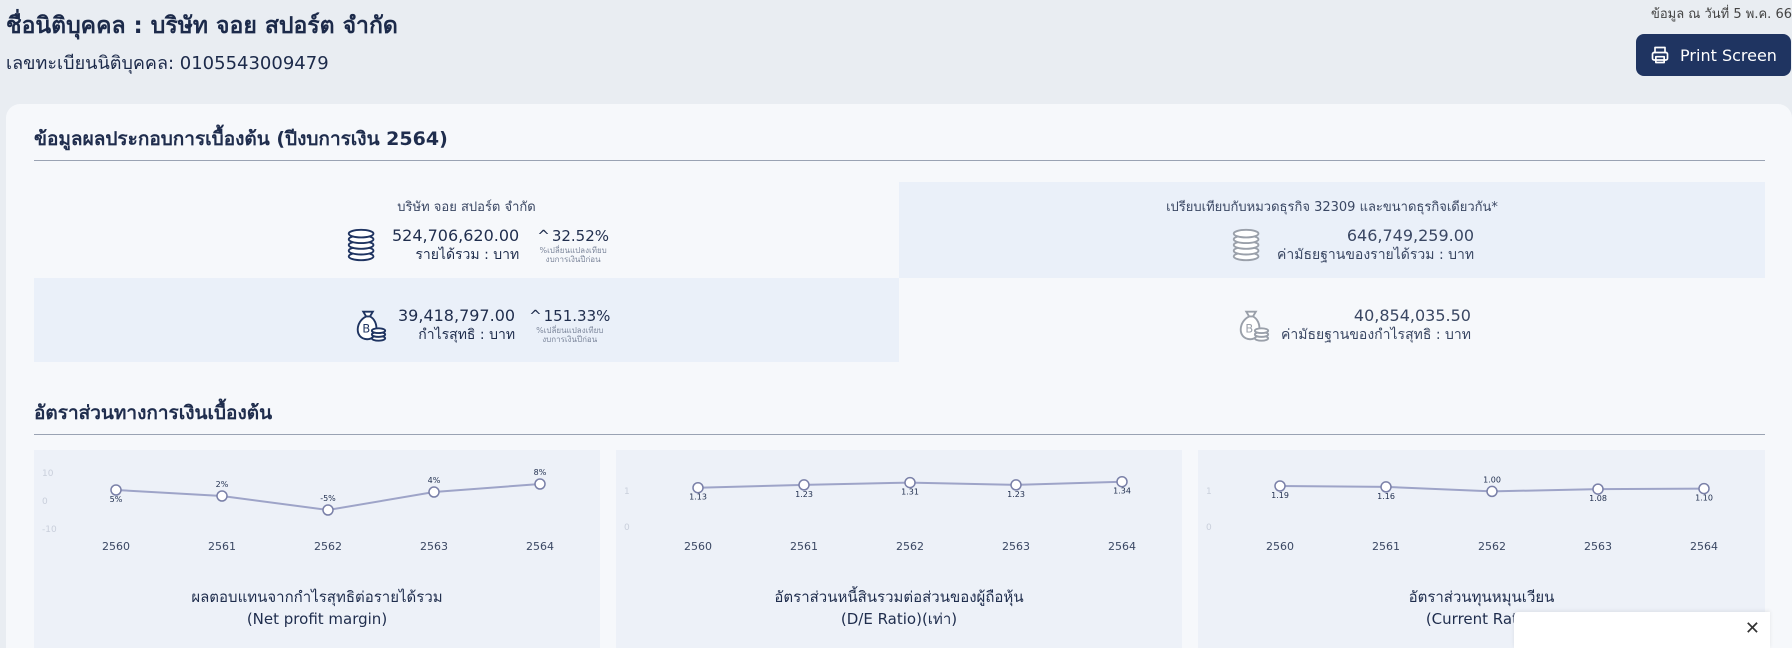  I want to click on median-revenue-value: 646,749,259.00, so click(1410, 235).